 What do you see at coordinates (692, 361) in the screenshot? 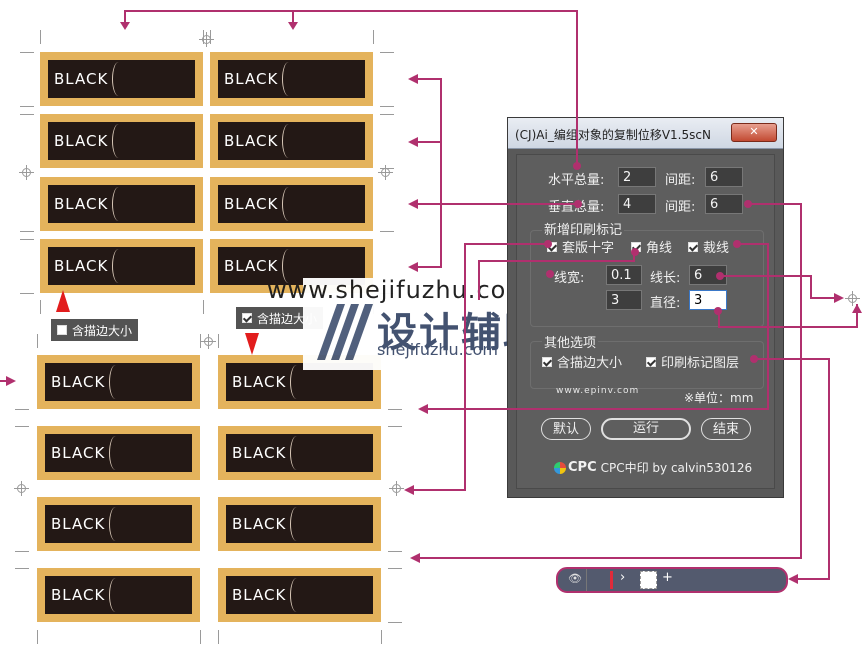
I see `marks-layer-option: 印刷标记图层` at bounding box center [692, 361].